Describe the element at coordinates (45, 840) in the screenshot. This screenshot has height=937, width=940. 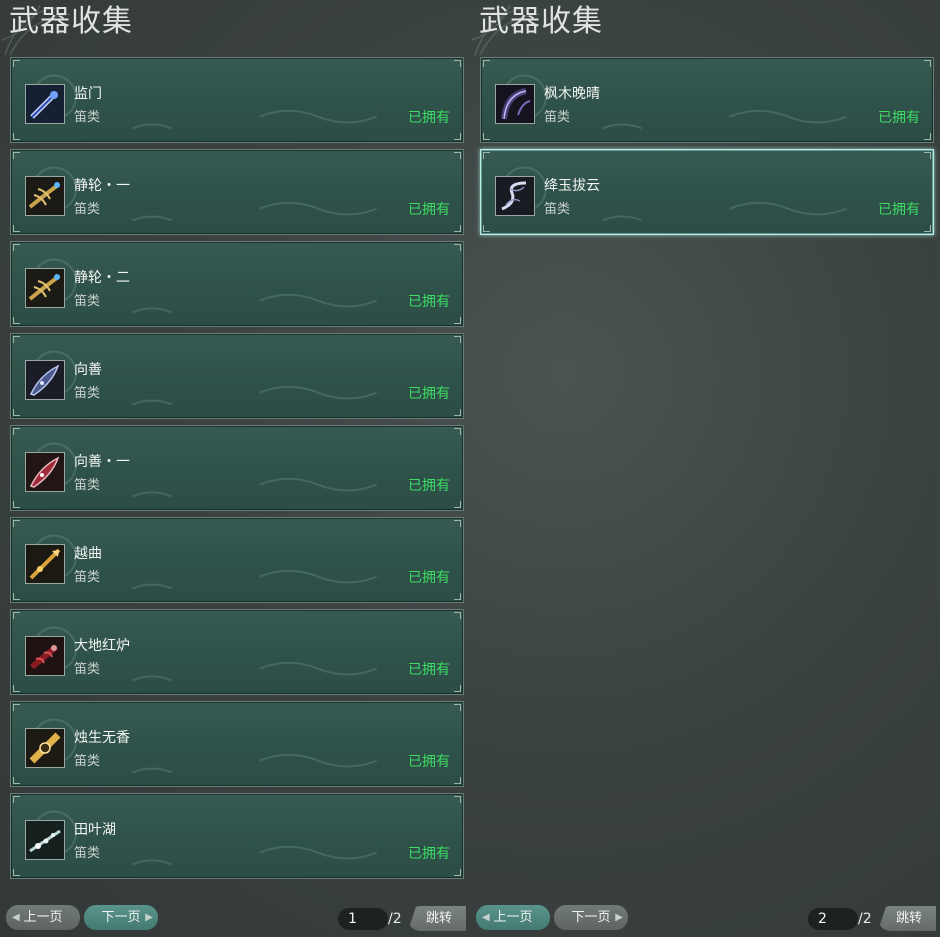
I see `white-flower-flute-icon` at that location.